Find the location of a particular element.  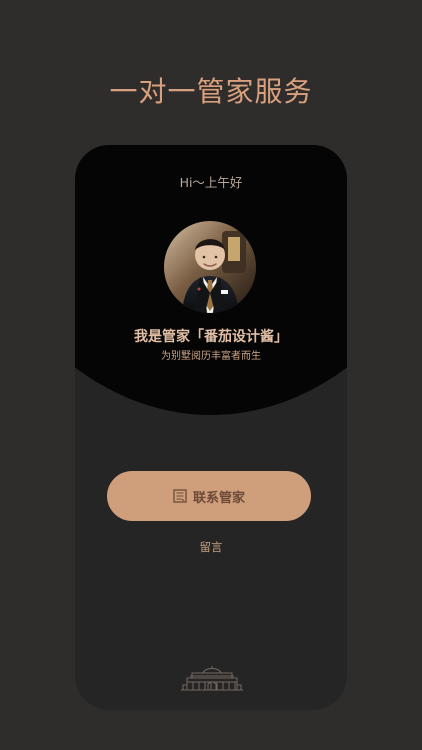

contact-butler-button: 联系管家 is located at coordinates (209, 496).